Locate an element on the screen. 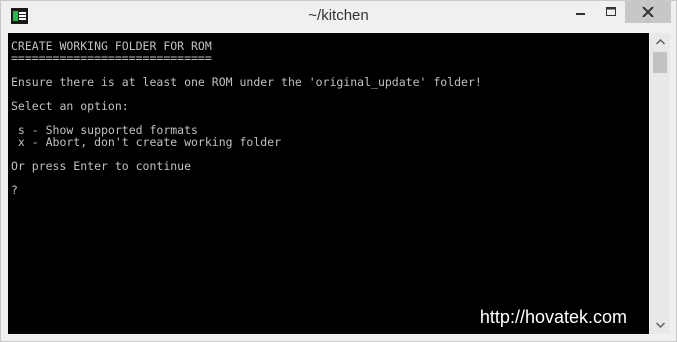 This screenshot has width=677, height=342. vertical-scrollbar is located at coordinates (660, 183).